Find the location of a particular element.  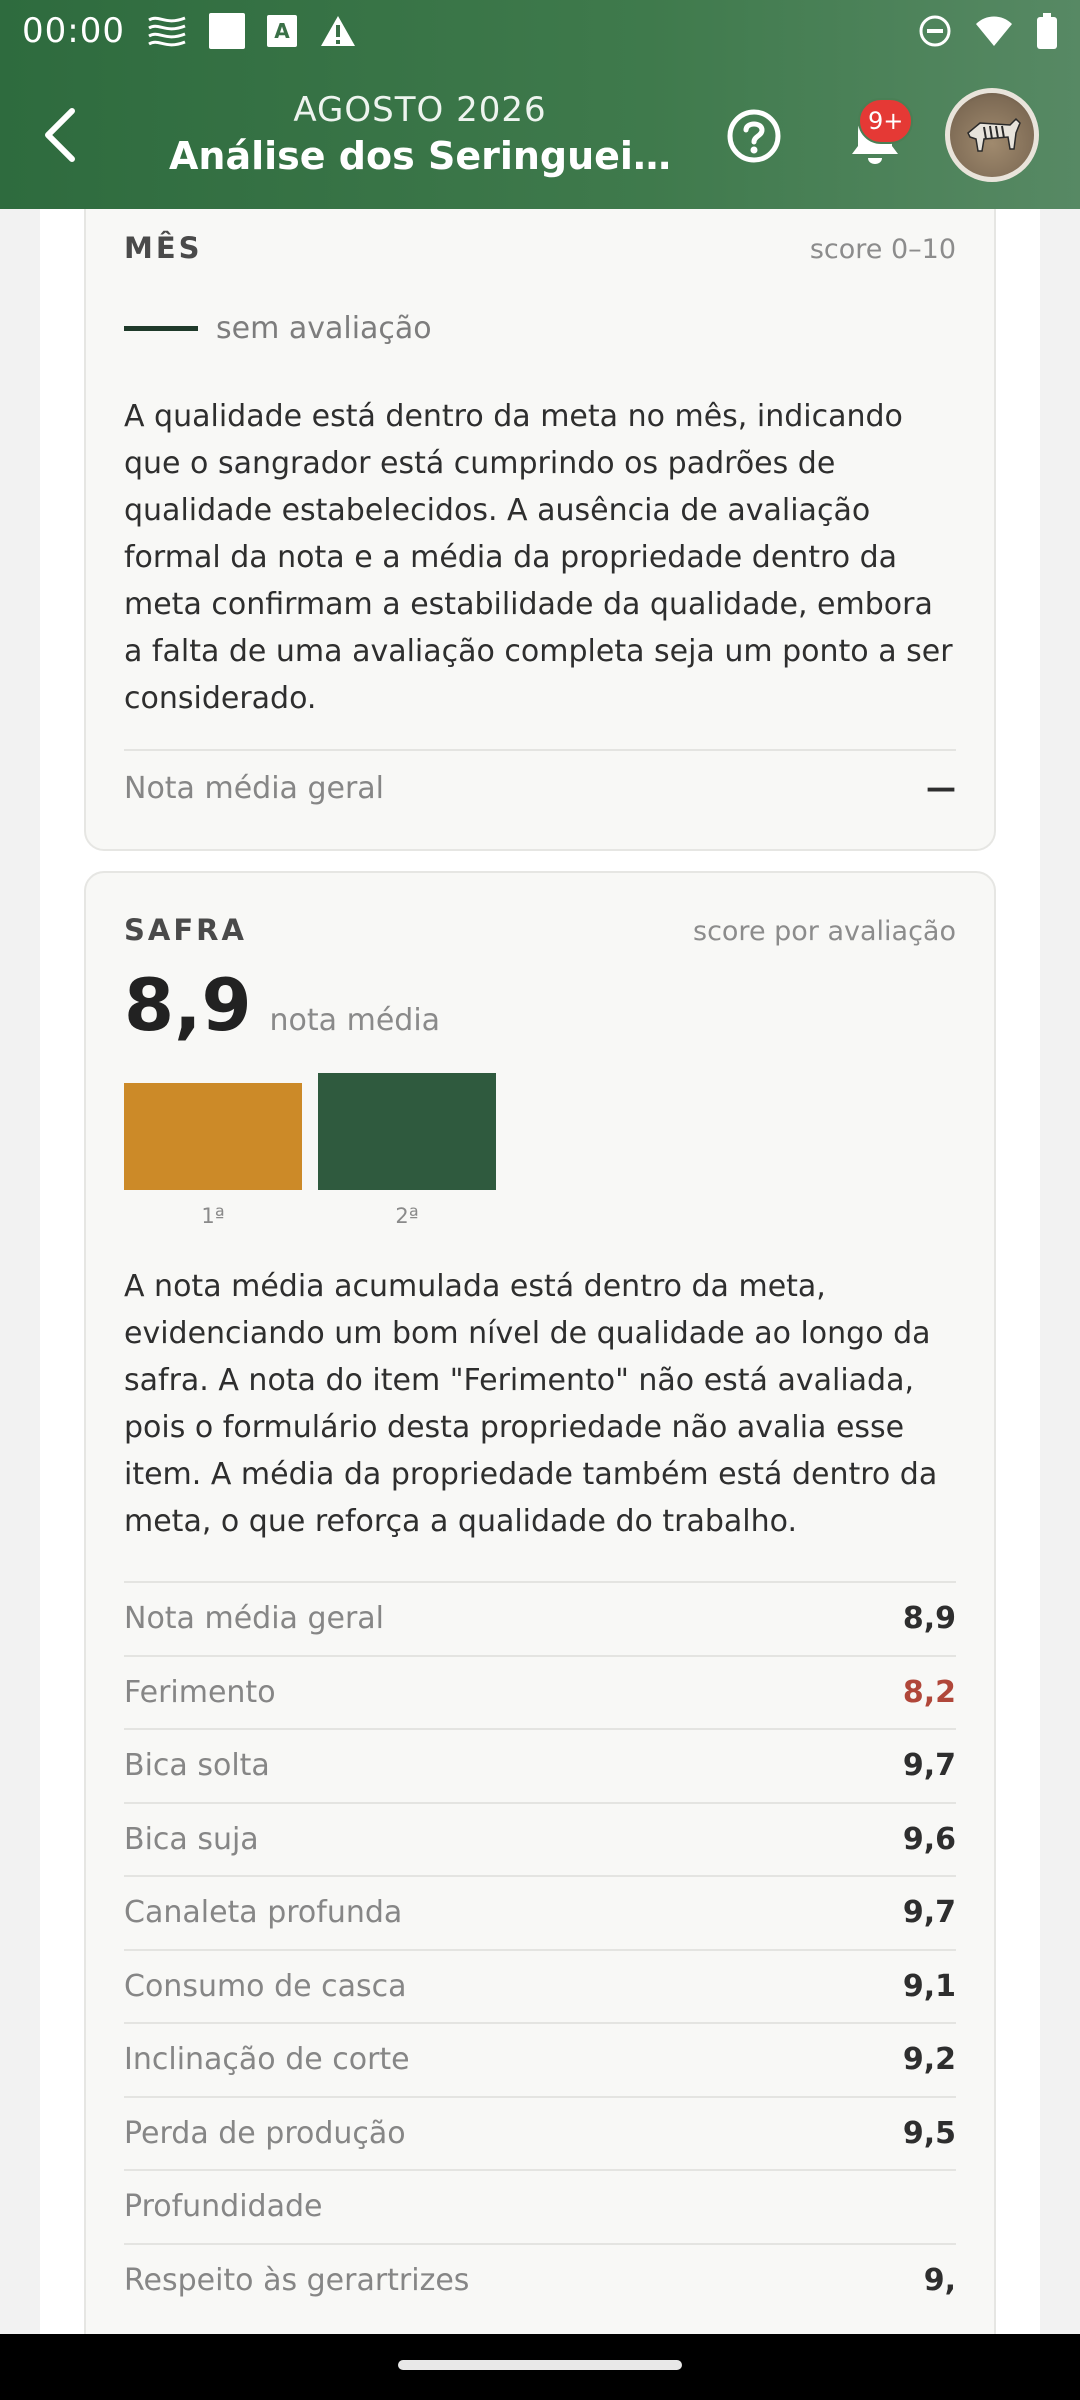

app-bar: AGOSTO 2026 Análise dos Seringuei… 9+ is located at coordinates (540, 137).